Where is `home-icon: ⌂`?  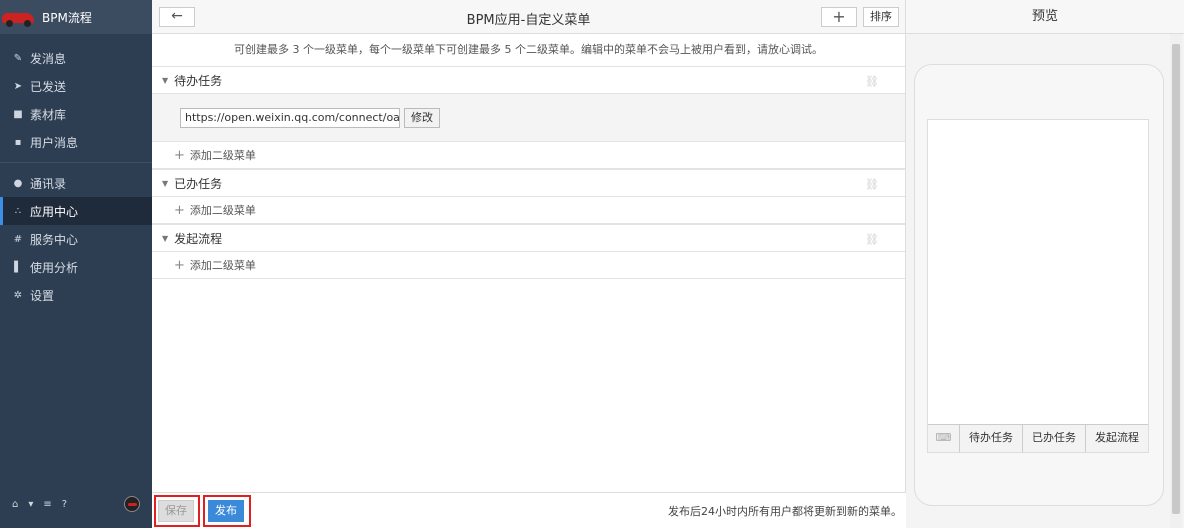 home-icon: ⌂ is located at coordinates (15, 504).